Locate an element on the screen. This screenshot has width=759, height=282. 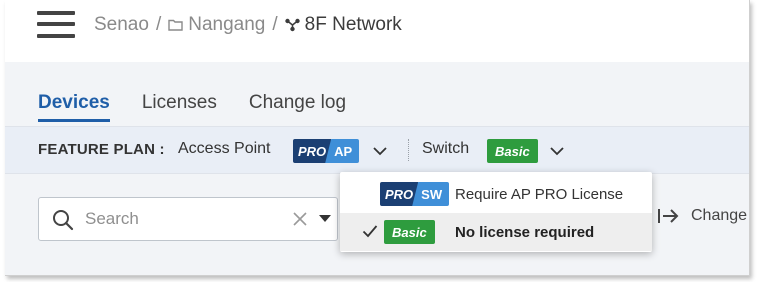
dropdown-item-basic: Basic No license required is located at coordinates (496, 232).